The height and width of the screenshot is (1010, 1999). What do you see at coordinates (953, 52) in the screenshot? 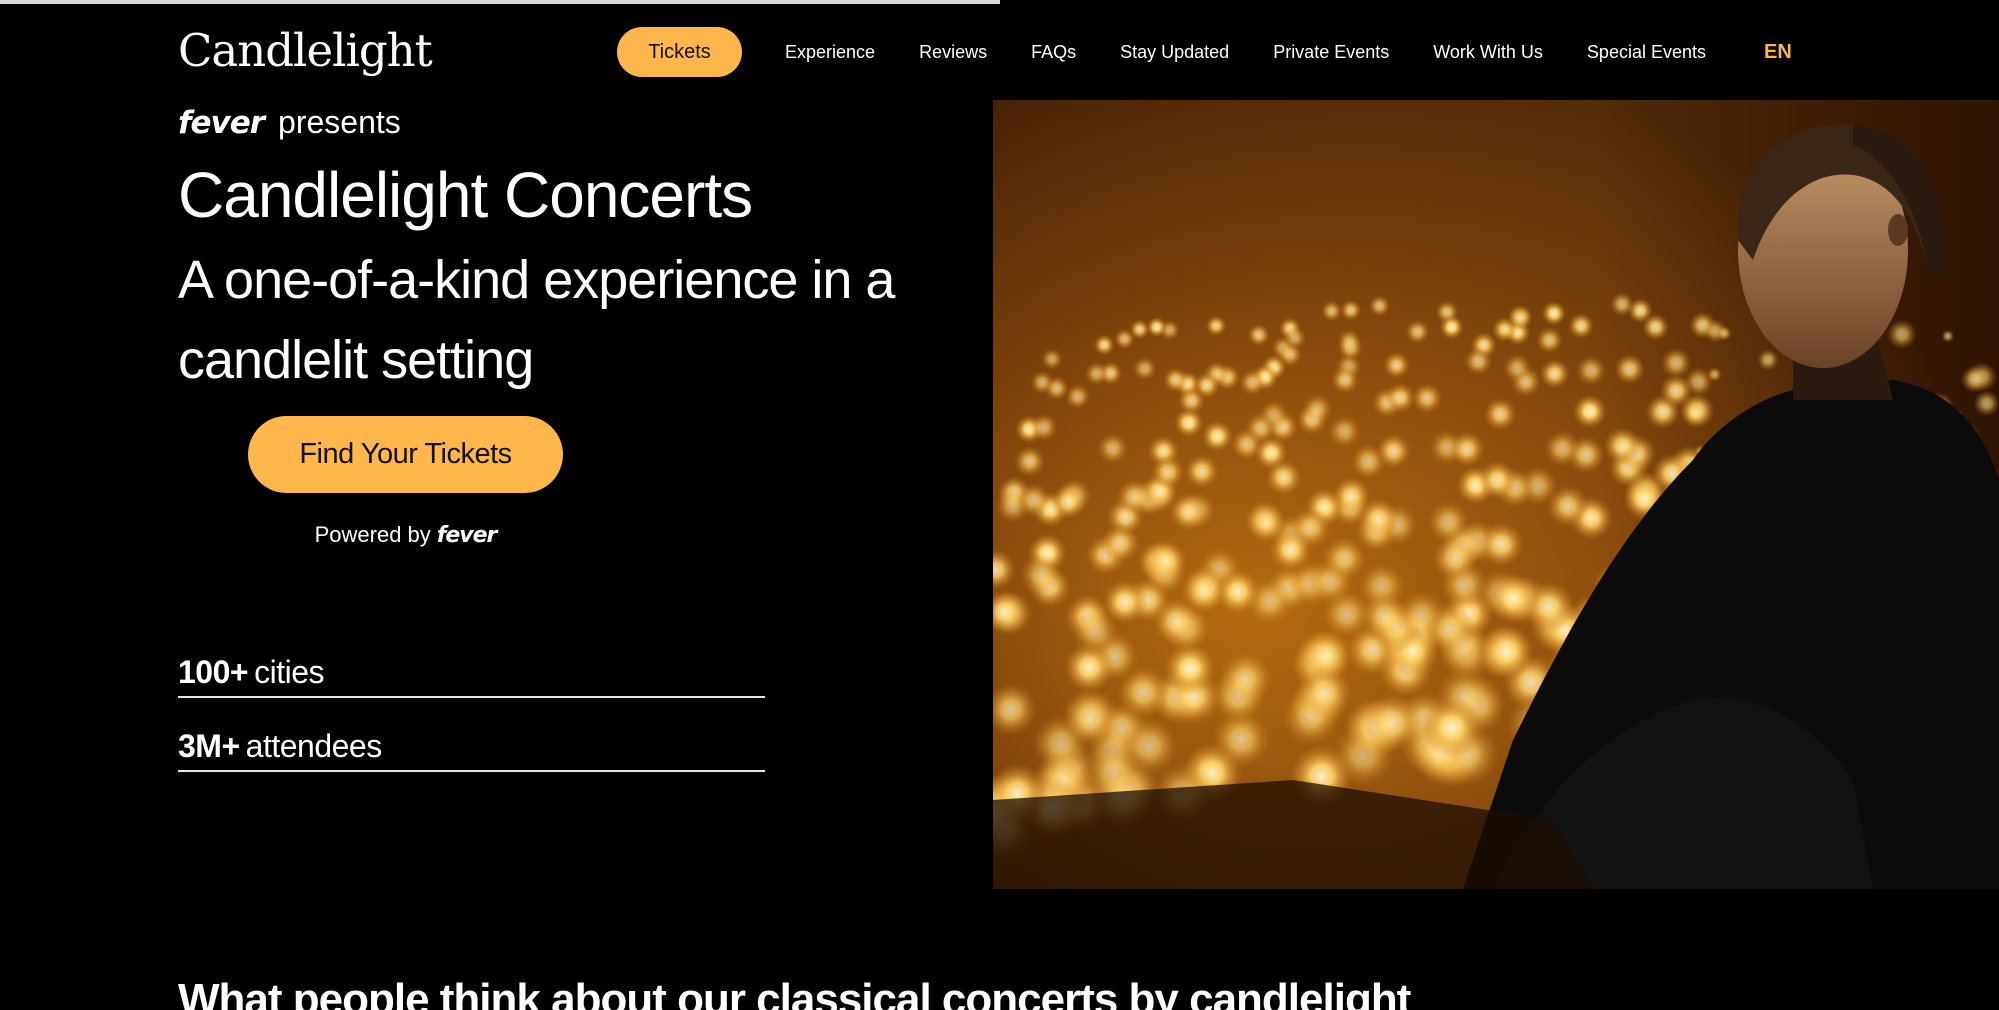
I see `nav-reviews-link: Reviews` at bounding box center [953, 52].